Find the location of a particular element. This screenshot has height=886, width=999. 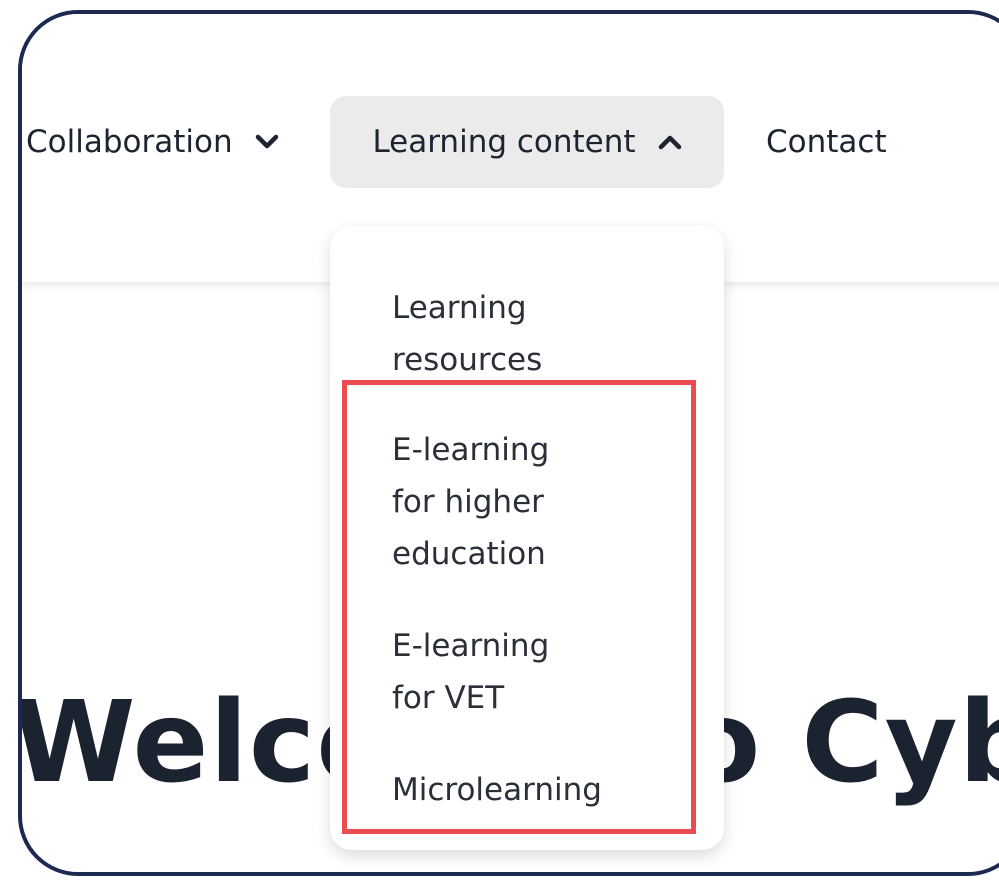

dropdown-item-elearning-vet: E-learning for VET is located at coordinates (492, 672).